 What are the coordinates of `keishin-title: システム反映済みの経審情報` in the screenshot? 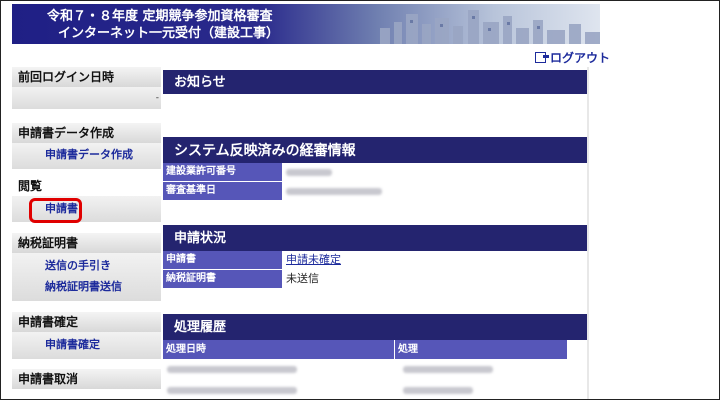 It's located at (375, 148).